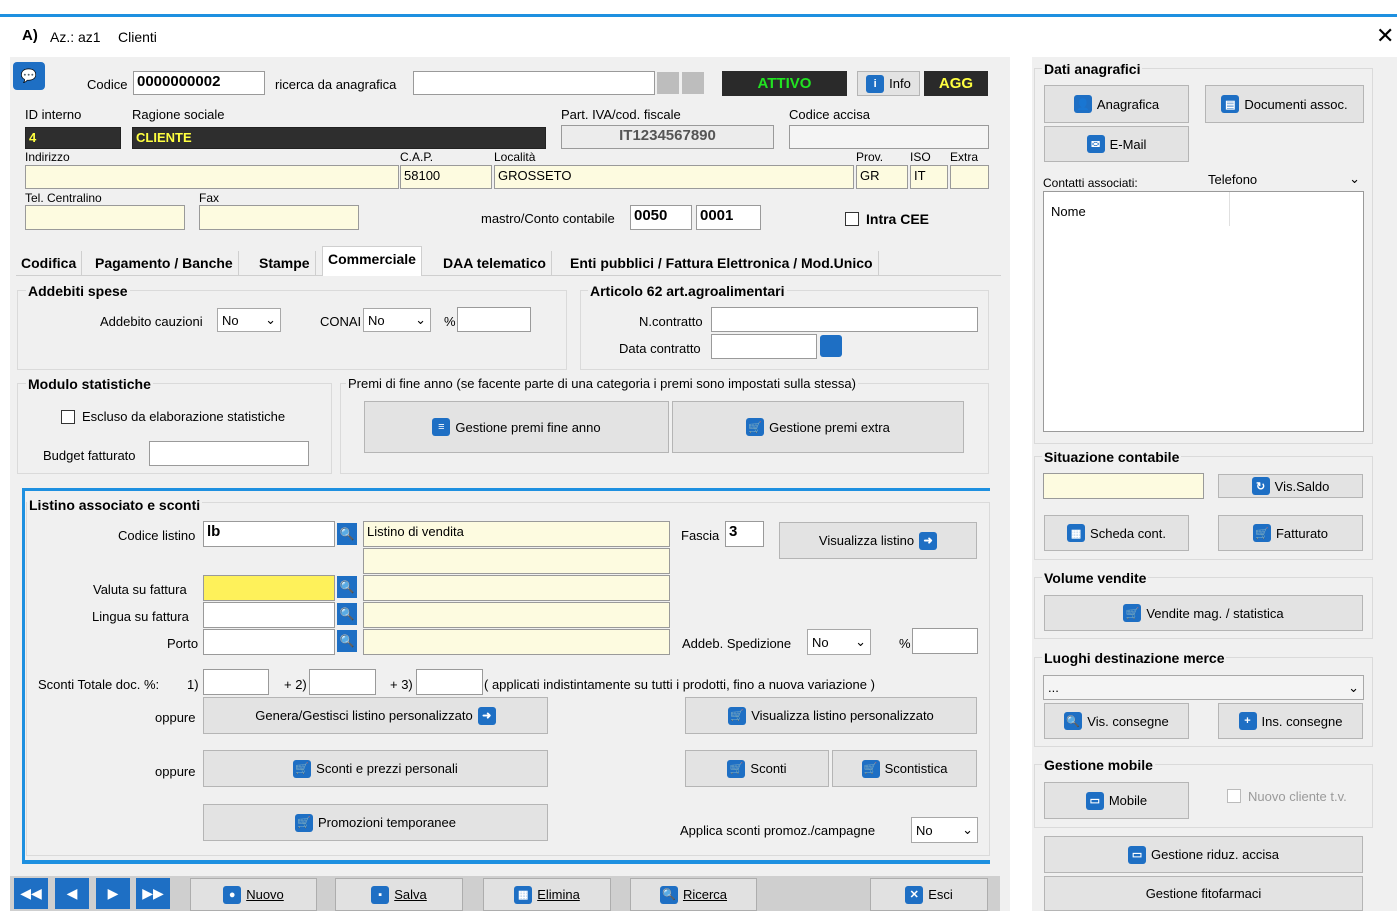 This screenshot has width=1397, height=911. I want to click on lingua-field, so click(269, 615).